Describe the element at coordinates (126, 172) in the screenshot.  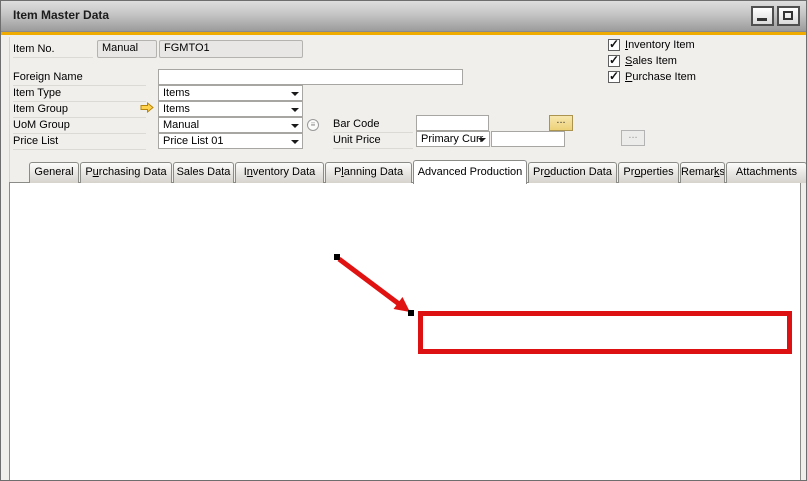
I see `tab-purchasing-data: Purchasing Data` at that location.